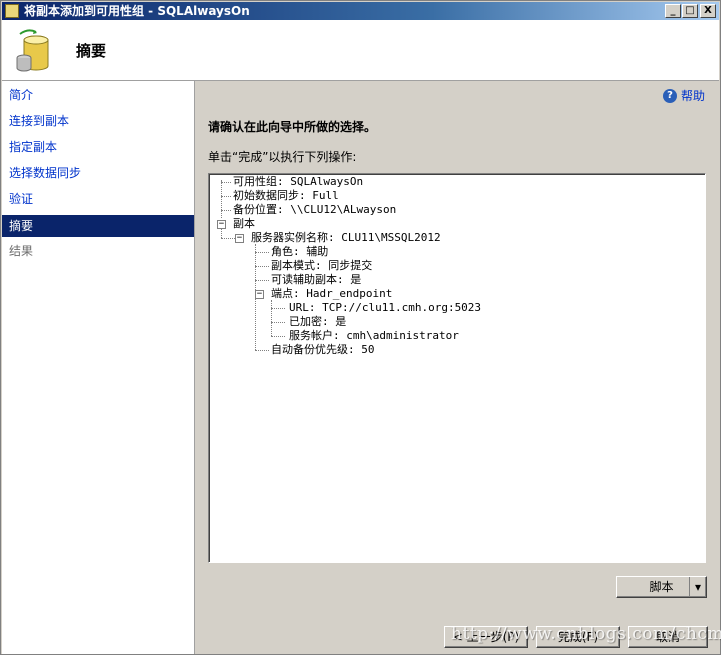  What do you see at coordinates (323, 349) in the screenshot?
I see `tree-item-backup-priority: 自动备份优先级: 50` at bounding box center [323, 349].